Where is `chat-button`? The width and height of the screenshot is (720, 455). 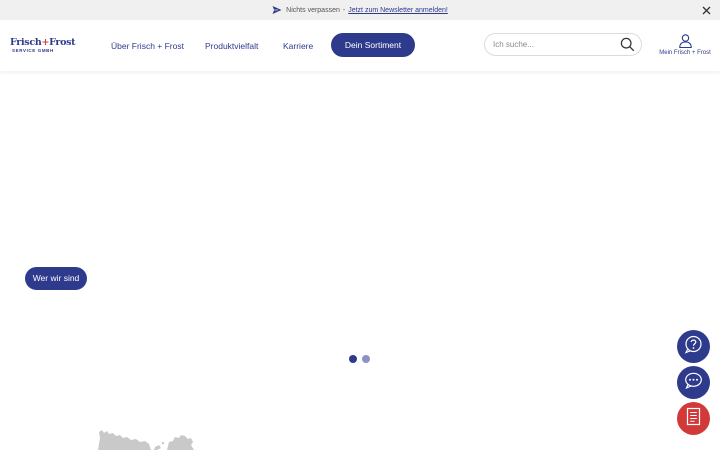
chat-button is located at coordinates (693, 382).